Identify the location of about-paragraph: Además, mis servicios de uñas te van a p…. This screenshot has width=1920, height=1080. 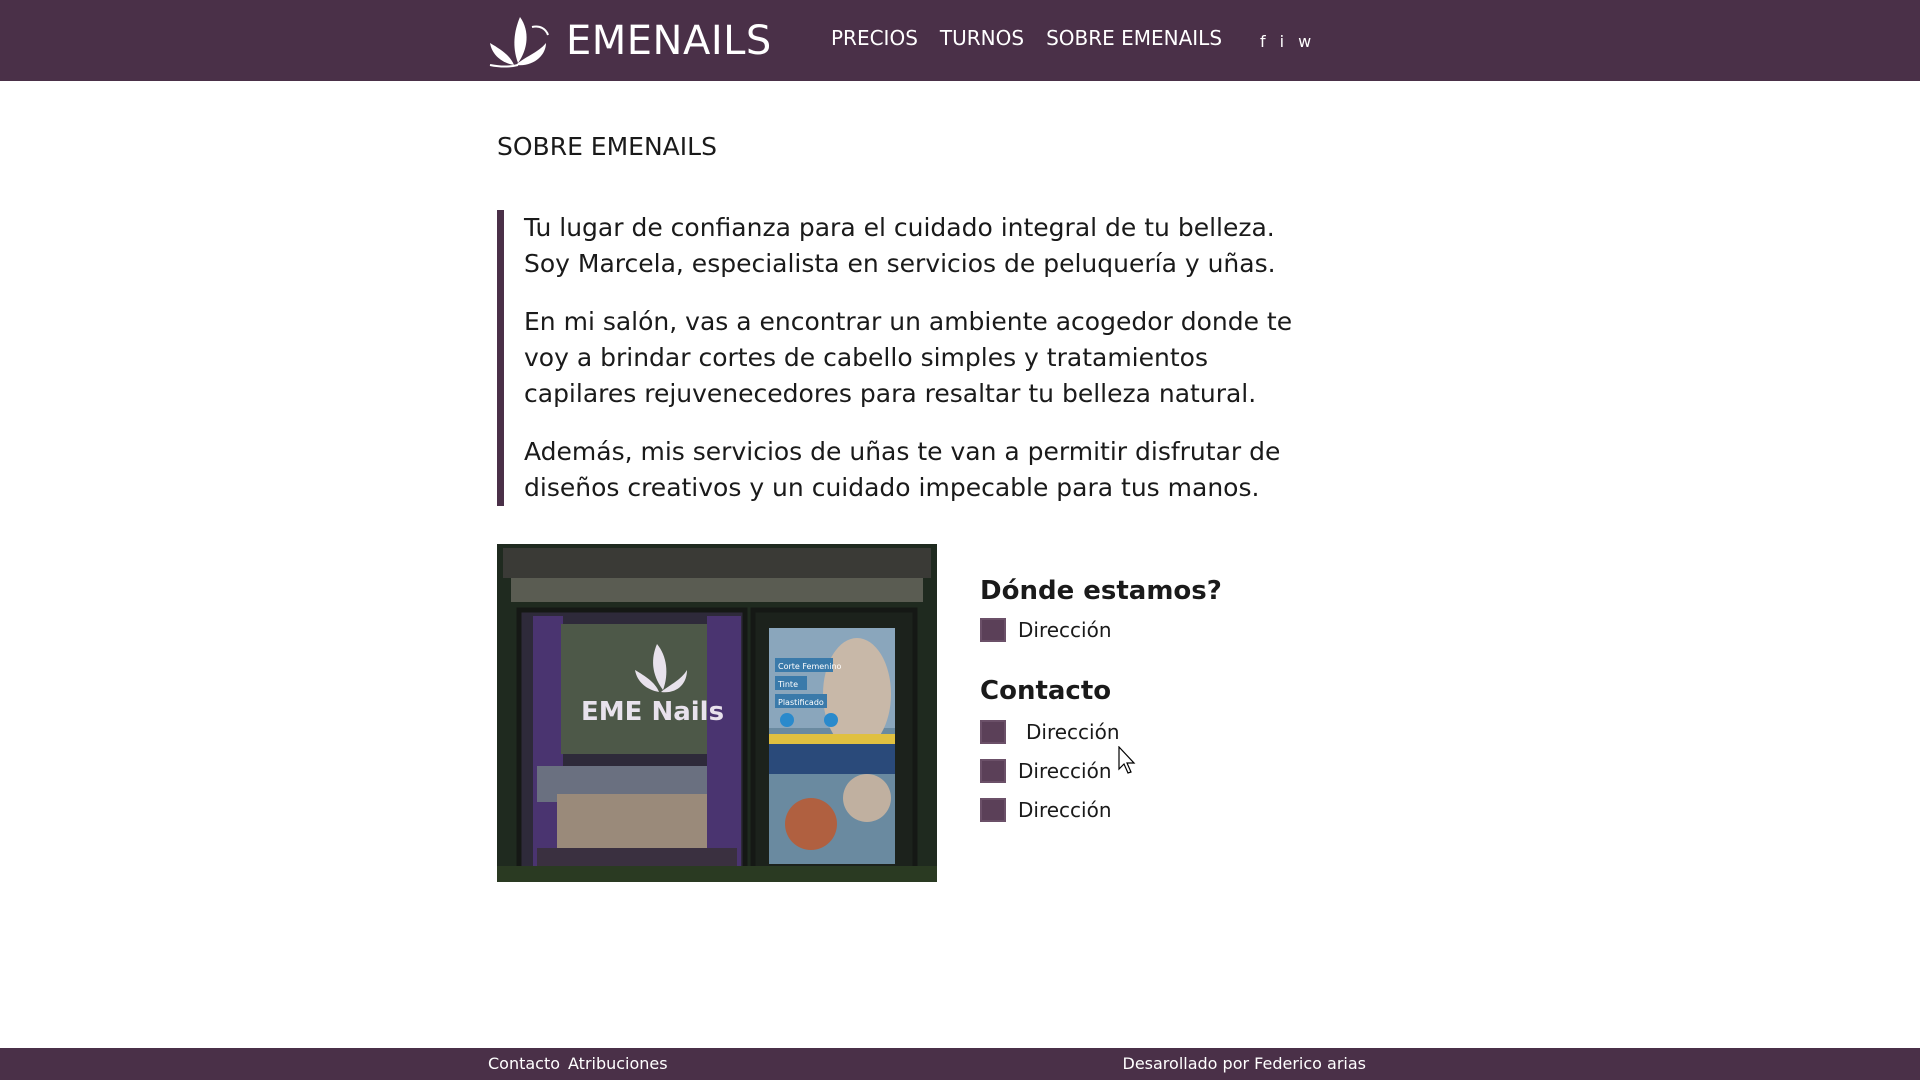
(902, 469).